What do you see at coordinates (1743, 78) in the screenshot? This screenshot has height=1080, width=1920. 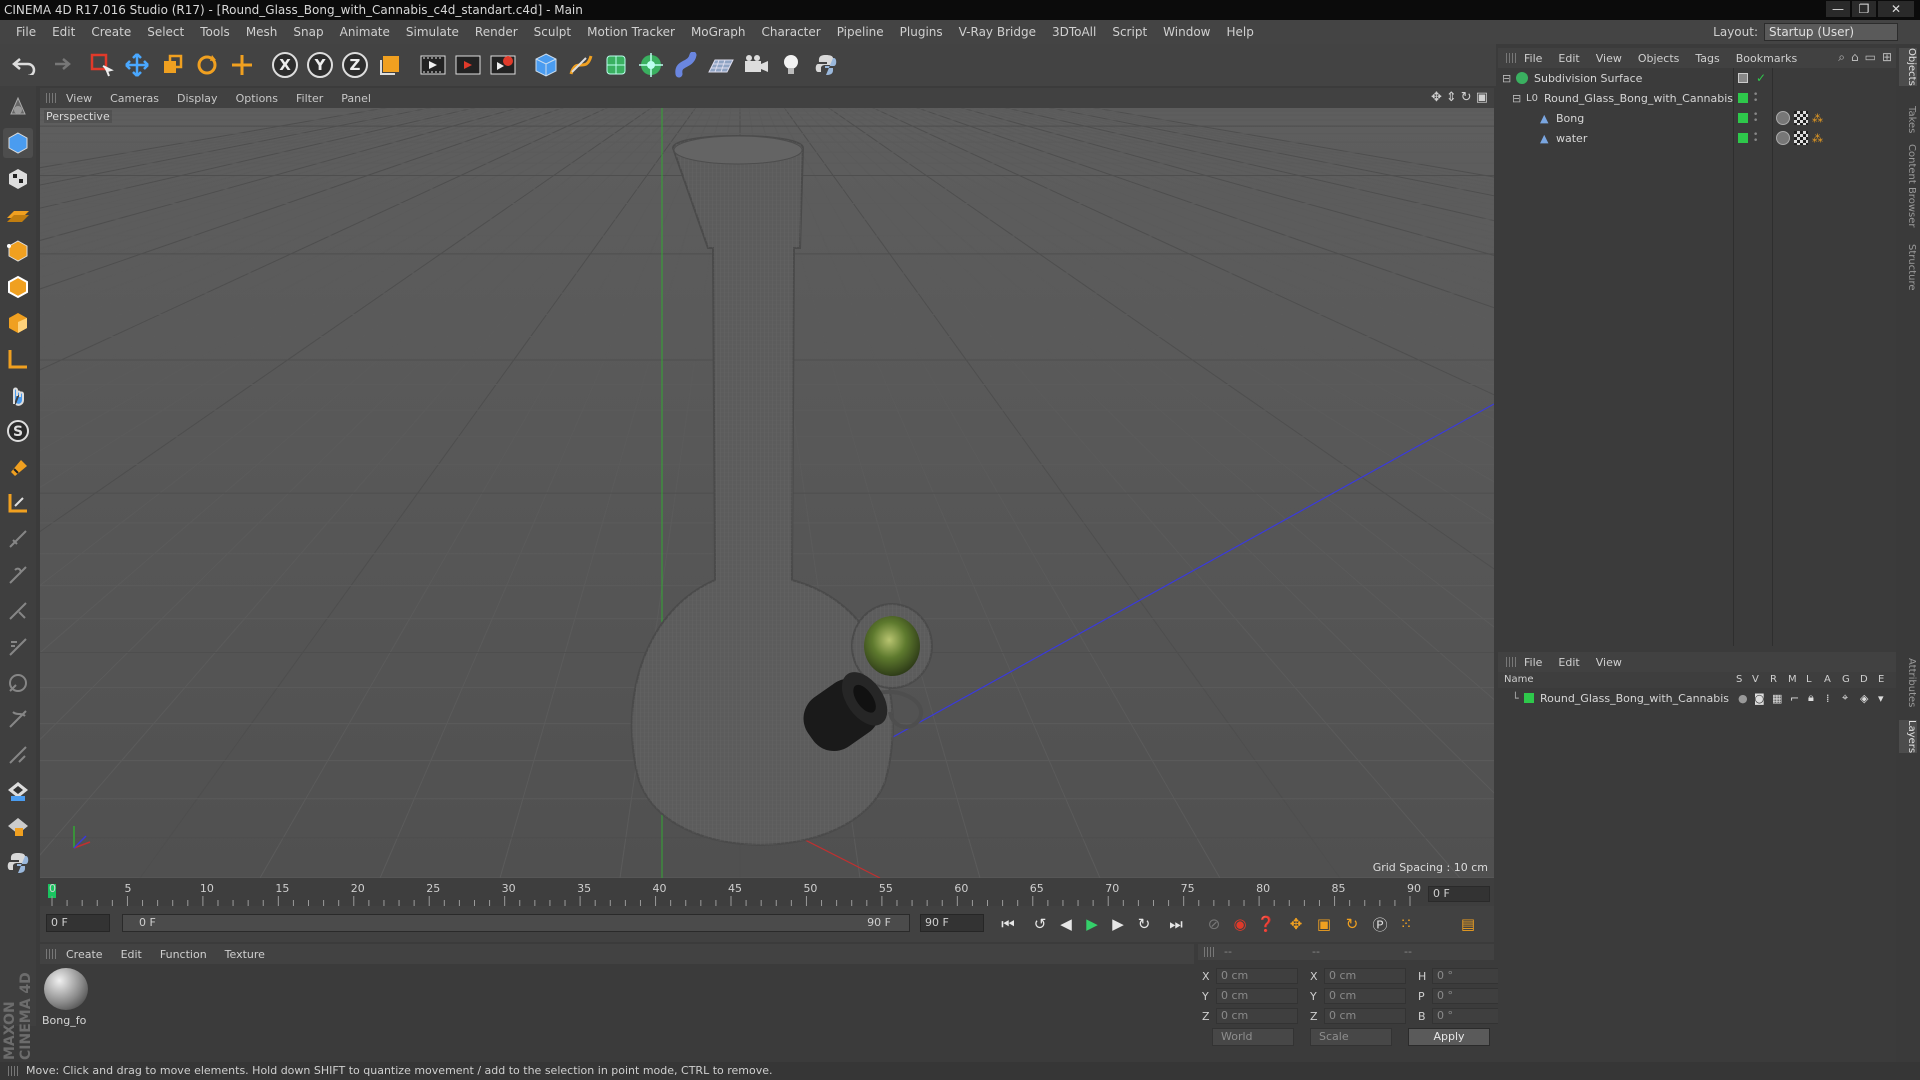 I see `visibility-editor-icon` at bounding box center [1743, 78].